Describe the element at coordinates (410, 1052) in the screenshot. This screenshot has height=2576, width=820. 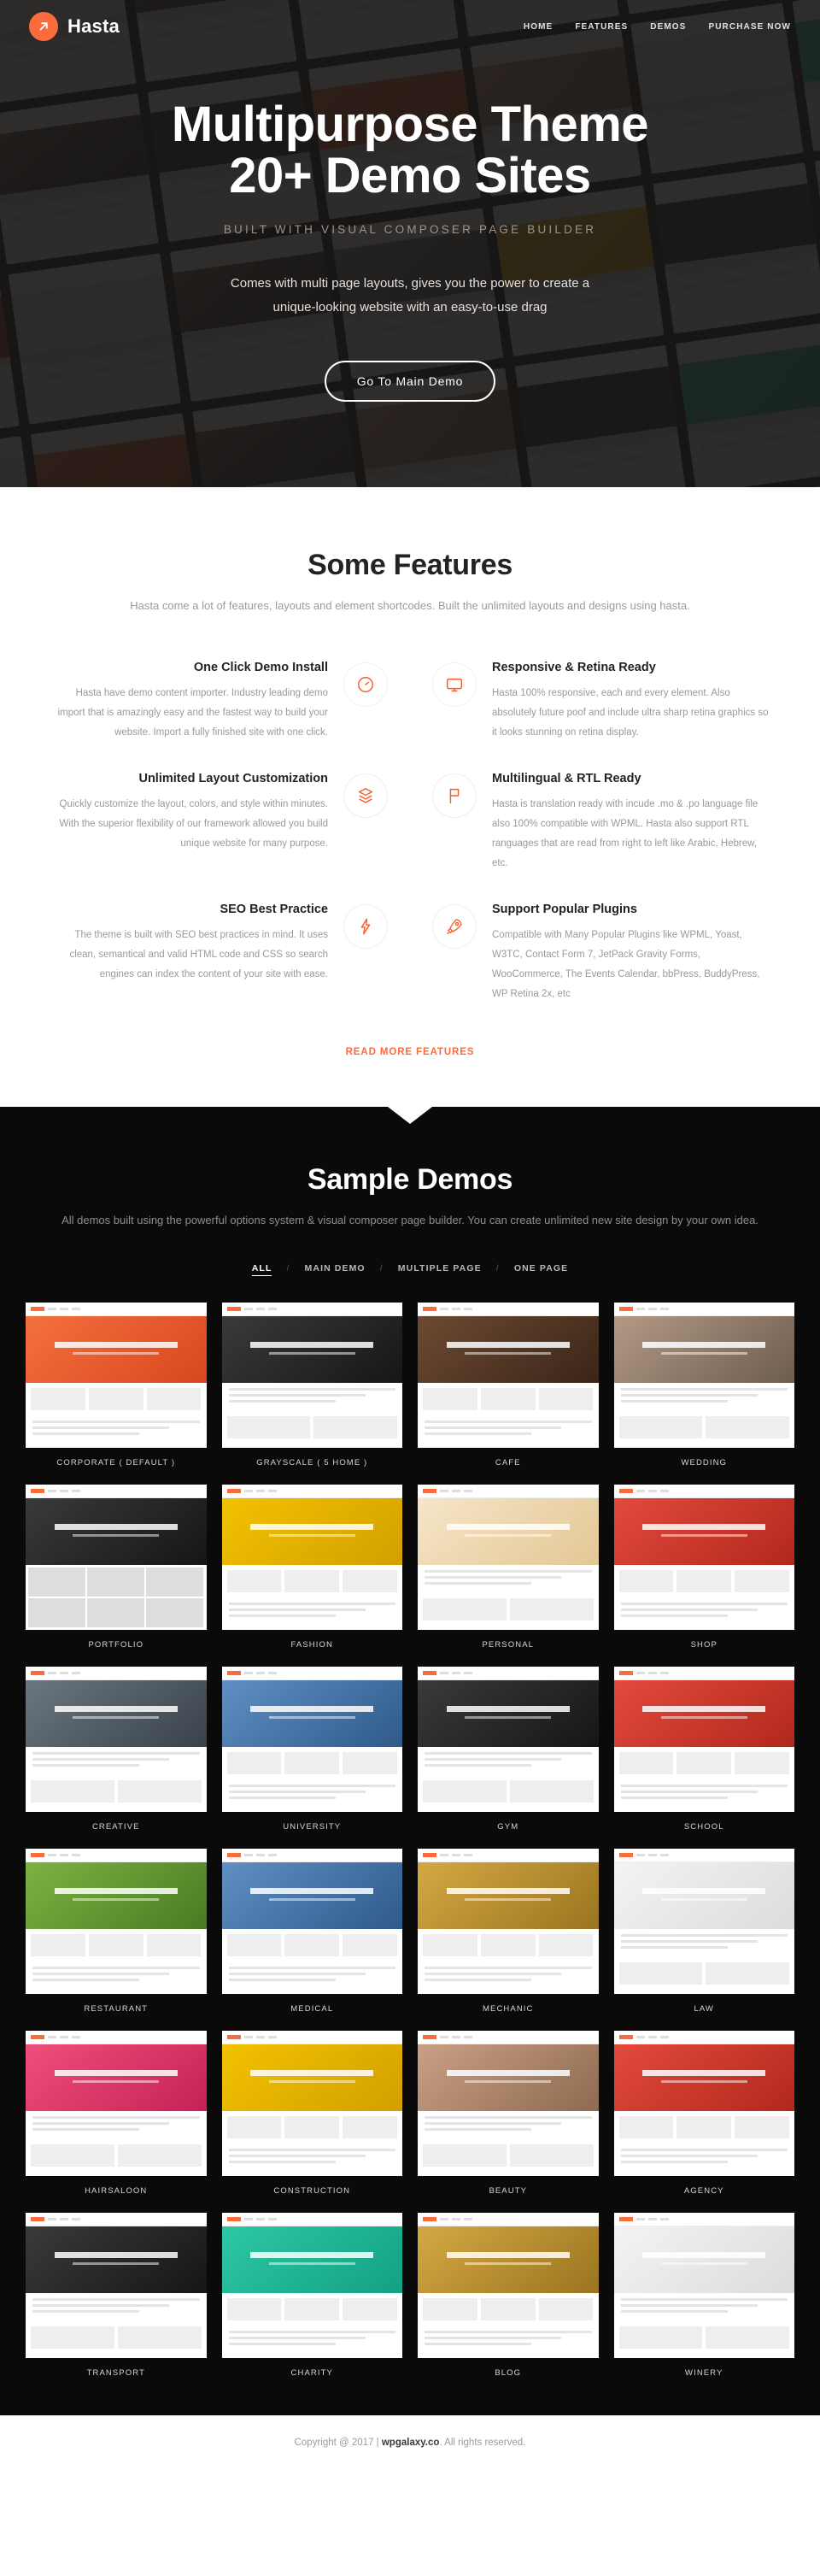
I see `read-more-features-link: READ MORE FEATURES` at that location.